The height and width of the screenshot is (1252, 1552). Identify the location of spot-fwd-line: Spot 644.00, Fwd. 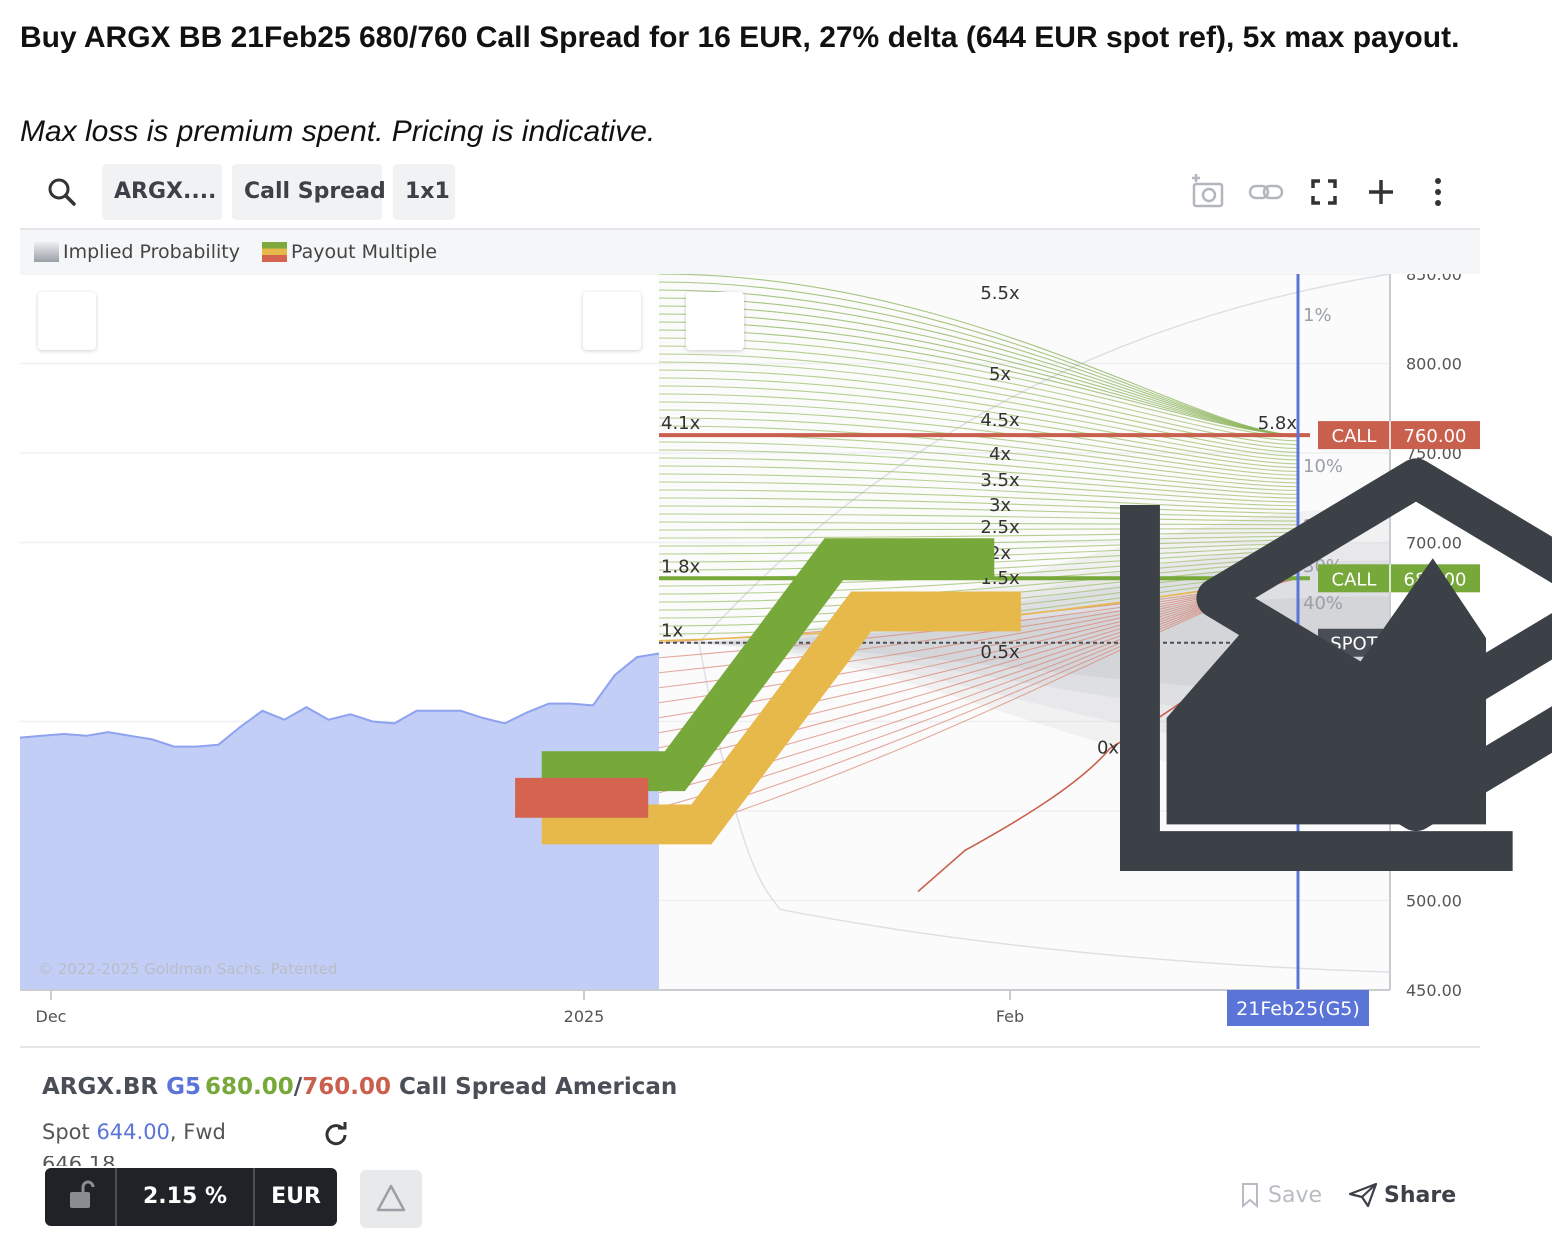
(134, 1132).